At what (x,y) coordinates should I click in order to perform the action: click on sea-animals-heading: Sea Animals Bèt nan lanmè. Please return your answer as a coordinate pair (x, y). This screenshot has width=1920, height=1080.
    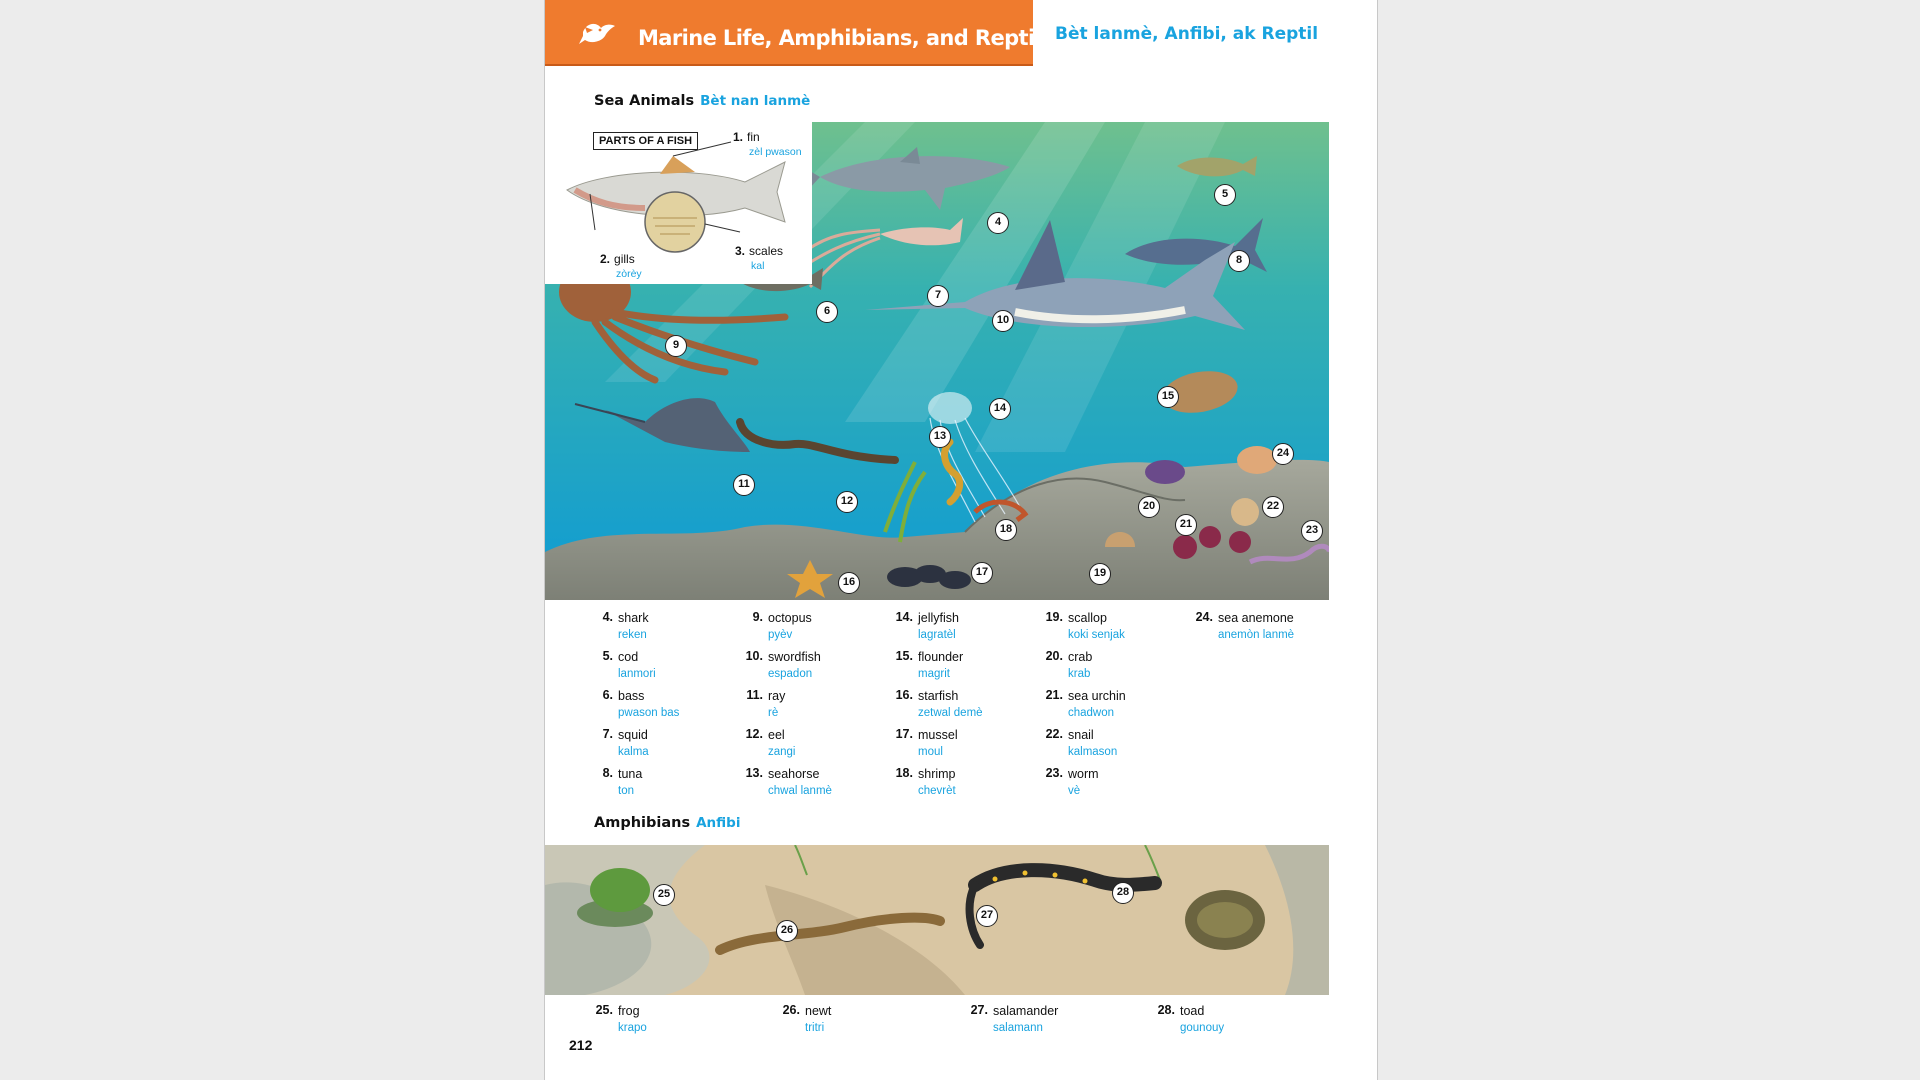
    Looking at the image, I should click on (702, 101).